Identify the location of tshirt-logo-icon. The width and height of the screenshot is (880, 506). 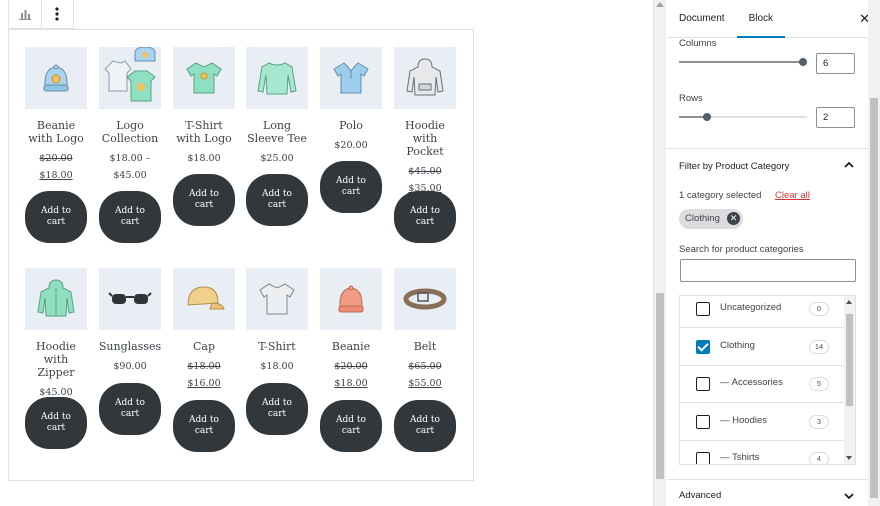
(204, 78).